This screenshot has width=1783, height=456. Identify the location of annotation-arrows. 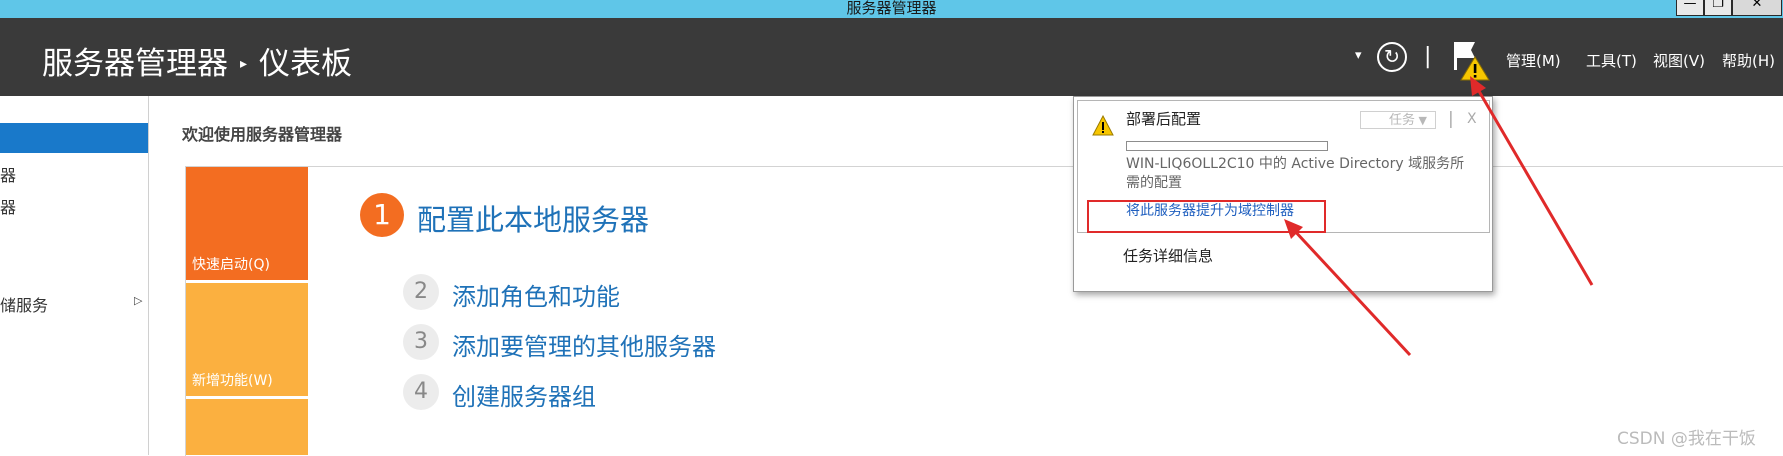
(1439, 216).